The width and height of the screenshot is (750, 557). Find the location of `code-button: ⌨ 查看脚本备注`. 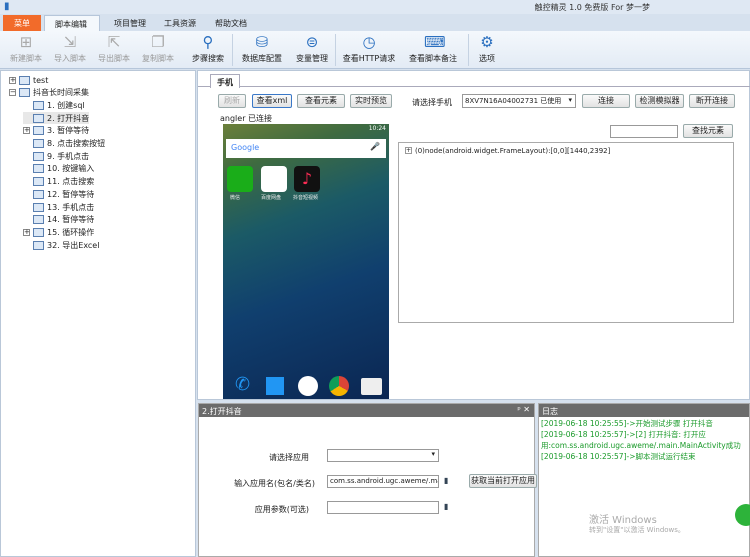

code-button: ⌨ 查看脚本备注 is located at coordinates (433, 48).